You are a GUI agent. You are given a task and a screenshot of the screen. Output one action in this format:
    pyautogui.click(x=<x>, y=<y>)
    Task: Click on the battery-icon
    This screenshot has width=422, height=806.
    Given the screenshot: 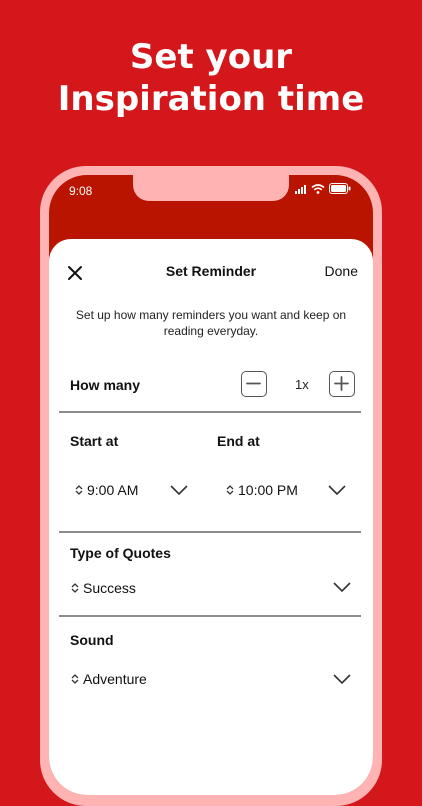 What is the action you would take?
    pyautogui.click(x=340, y=188)
    